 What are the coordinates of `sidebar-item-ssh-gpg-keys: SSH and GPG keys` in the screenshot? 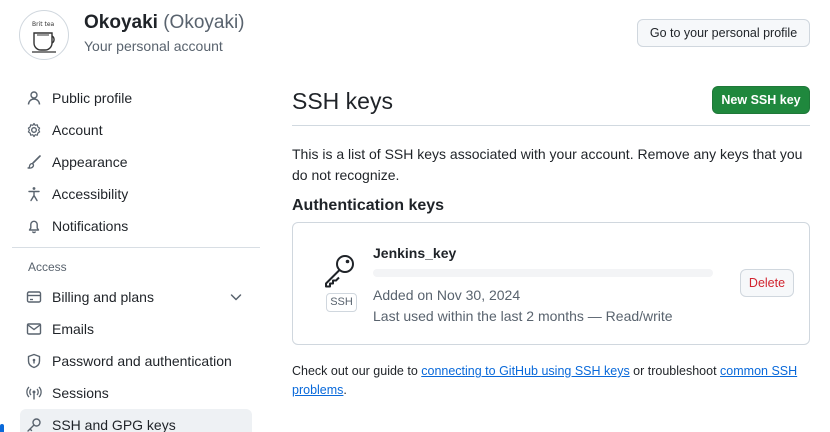 It's located at (136, 420).